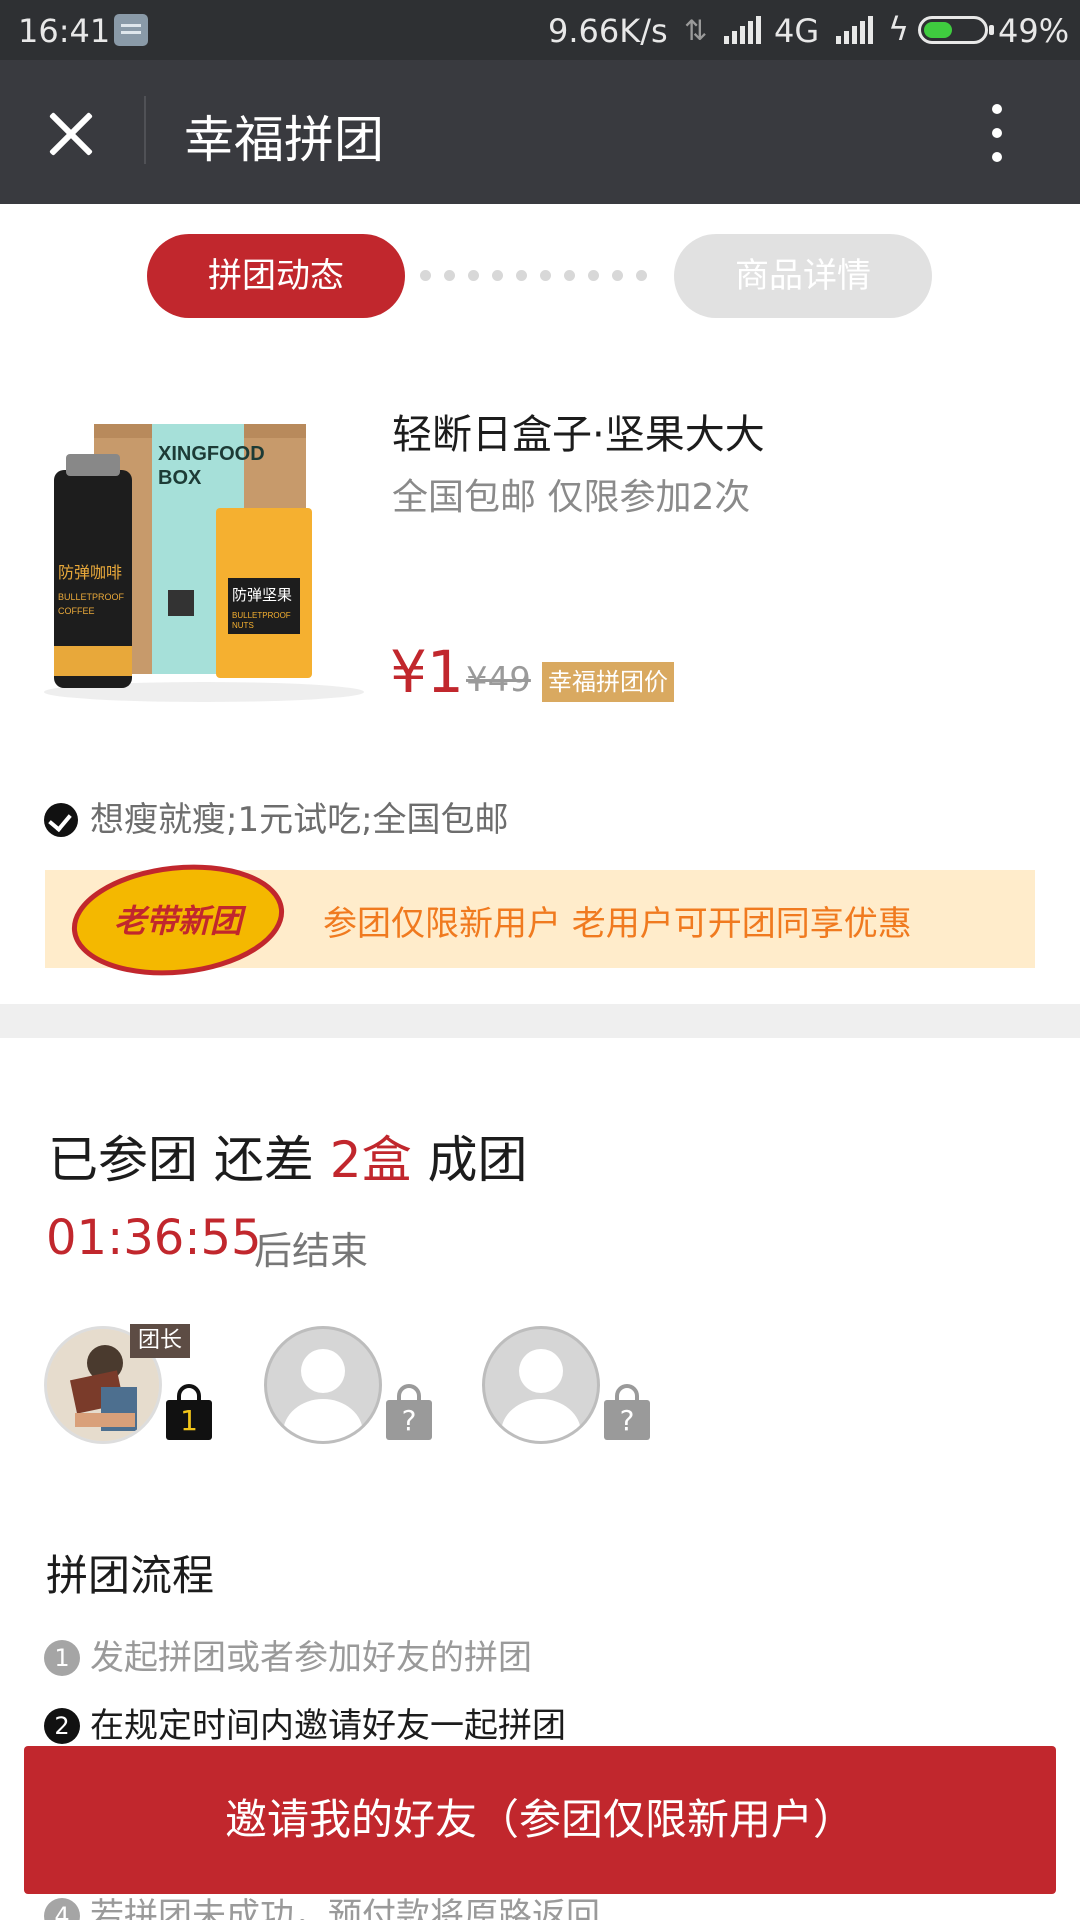 Image resolution: width=1080 pixels, height=1920 pixels. I want to click on title-divider, so click(145, 130).